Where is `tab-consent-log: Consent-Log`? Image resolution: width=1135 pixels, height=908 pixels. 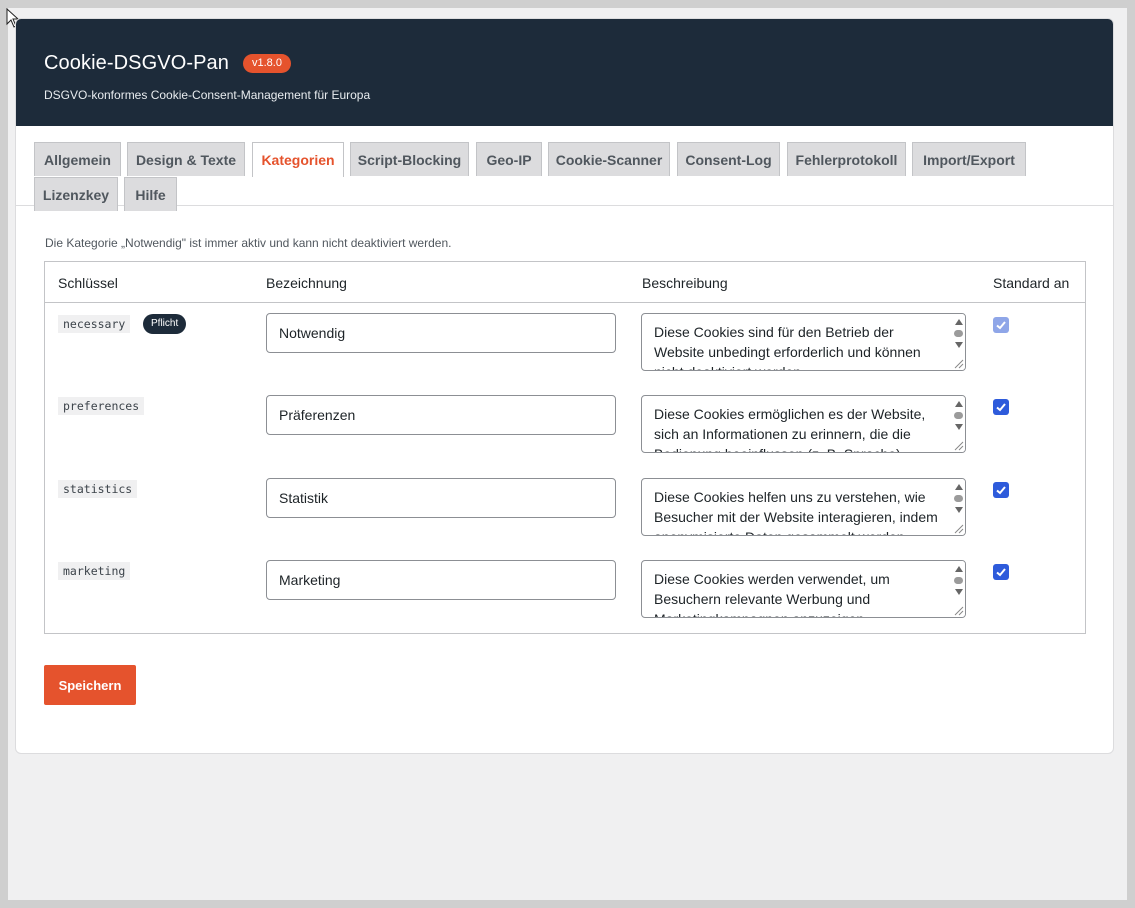
tab-consent-log: Consent-Log is located at coordinates (728, 159).